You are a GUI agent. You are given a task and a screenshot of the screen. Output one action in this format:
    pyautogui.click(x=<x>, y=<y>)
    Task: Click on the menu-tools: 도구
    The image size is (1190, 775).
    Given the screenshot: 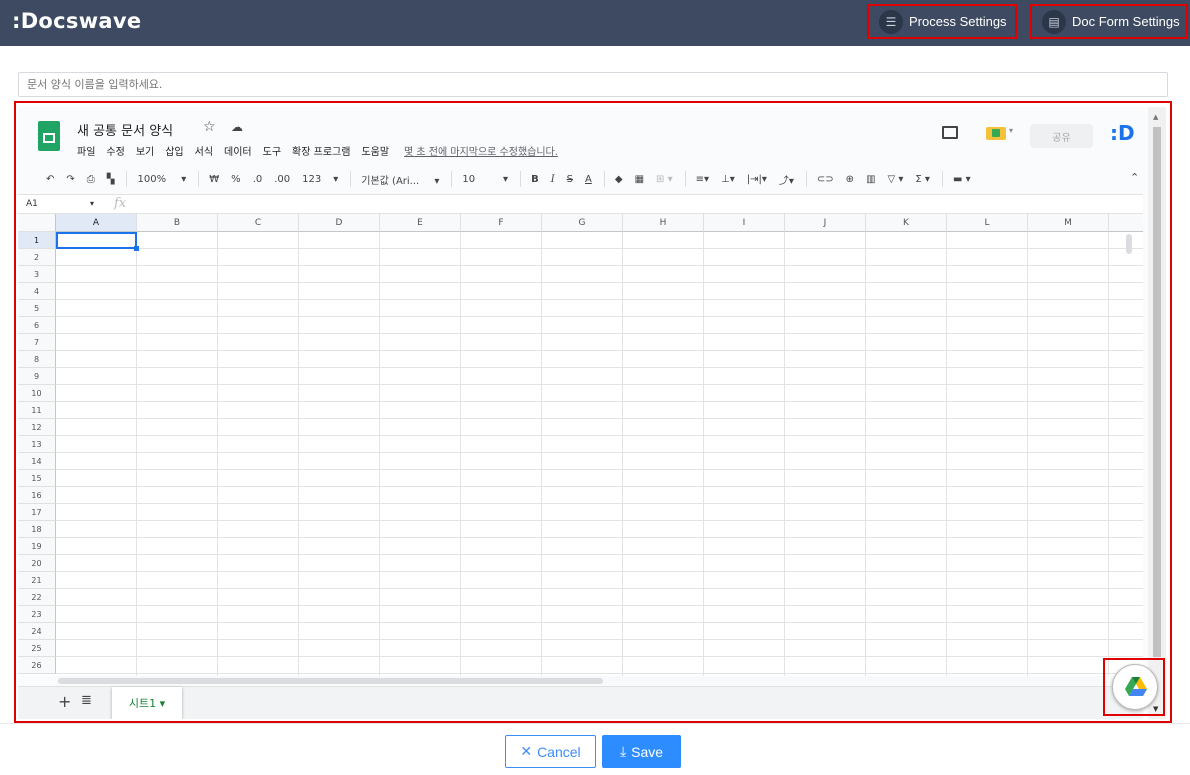 What is the action you would take?
    pyautogui.click(x=272, y=150)
    